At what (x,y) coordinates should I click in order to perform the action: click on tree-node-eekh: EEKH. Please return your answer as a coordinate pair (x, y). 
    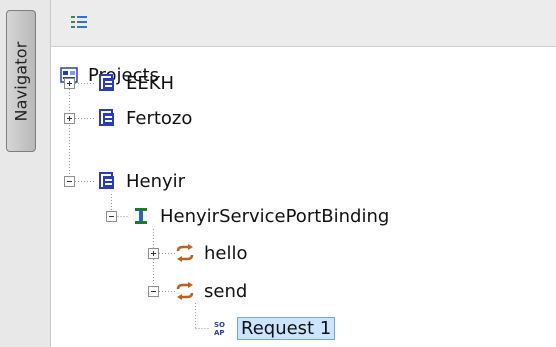
    Looking at the image, I should click on (137, 83).